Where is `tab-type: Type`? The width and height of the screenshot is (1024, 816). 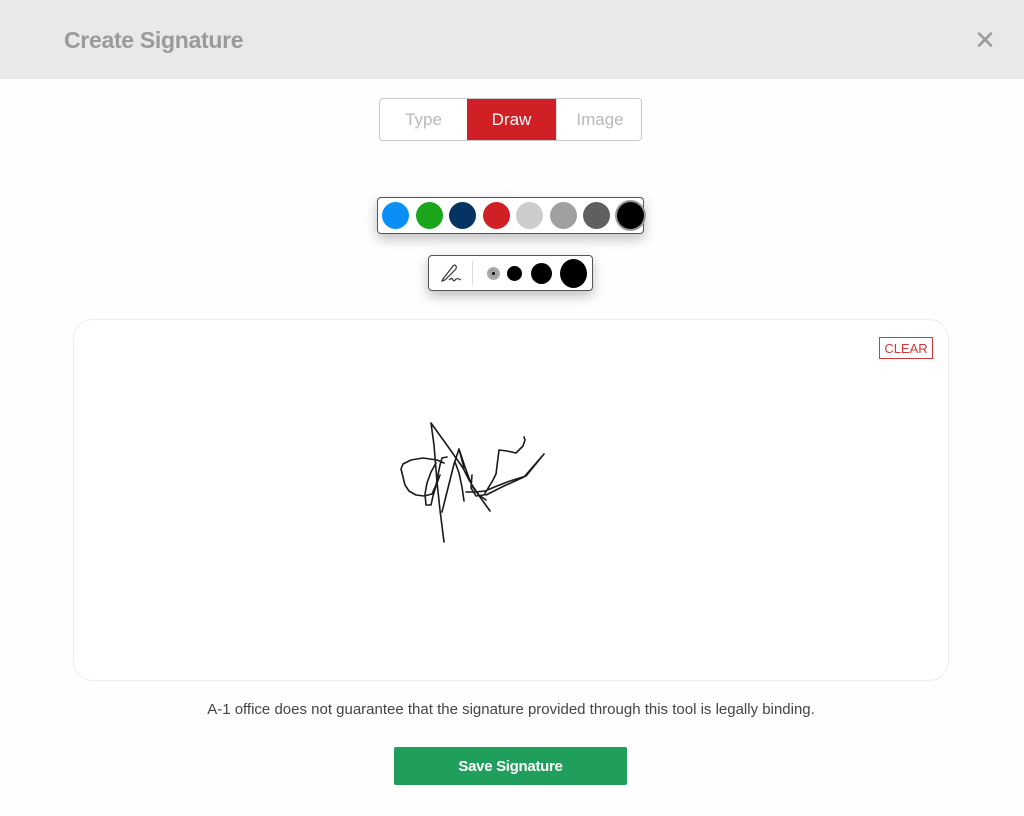 tab-type: Type is located at coordinates (423, 119).